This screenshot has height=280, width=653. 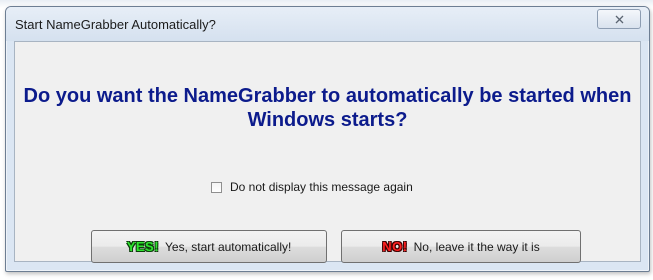 I want to click on no-leave-it-button: NO! No, leave it the way it is, so click(x=461, y=246).